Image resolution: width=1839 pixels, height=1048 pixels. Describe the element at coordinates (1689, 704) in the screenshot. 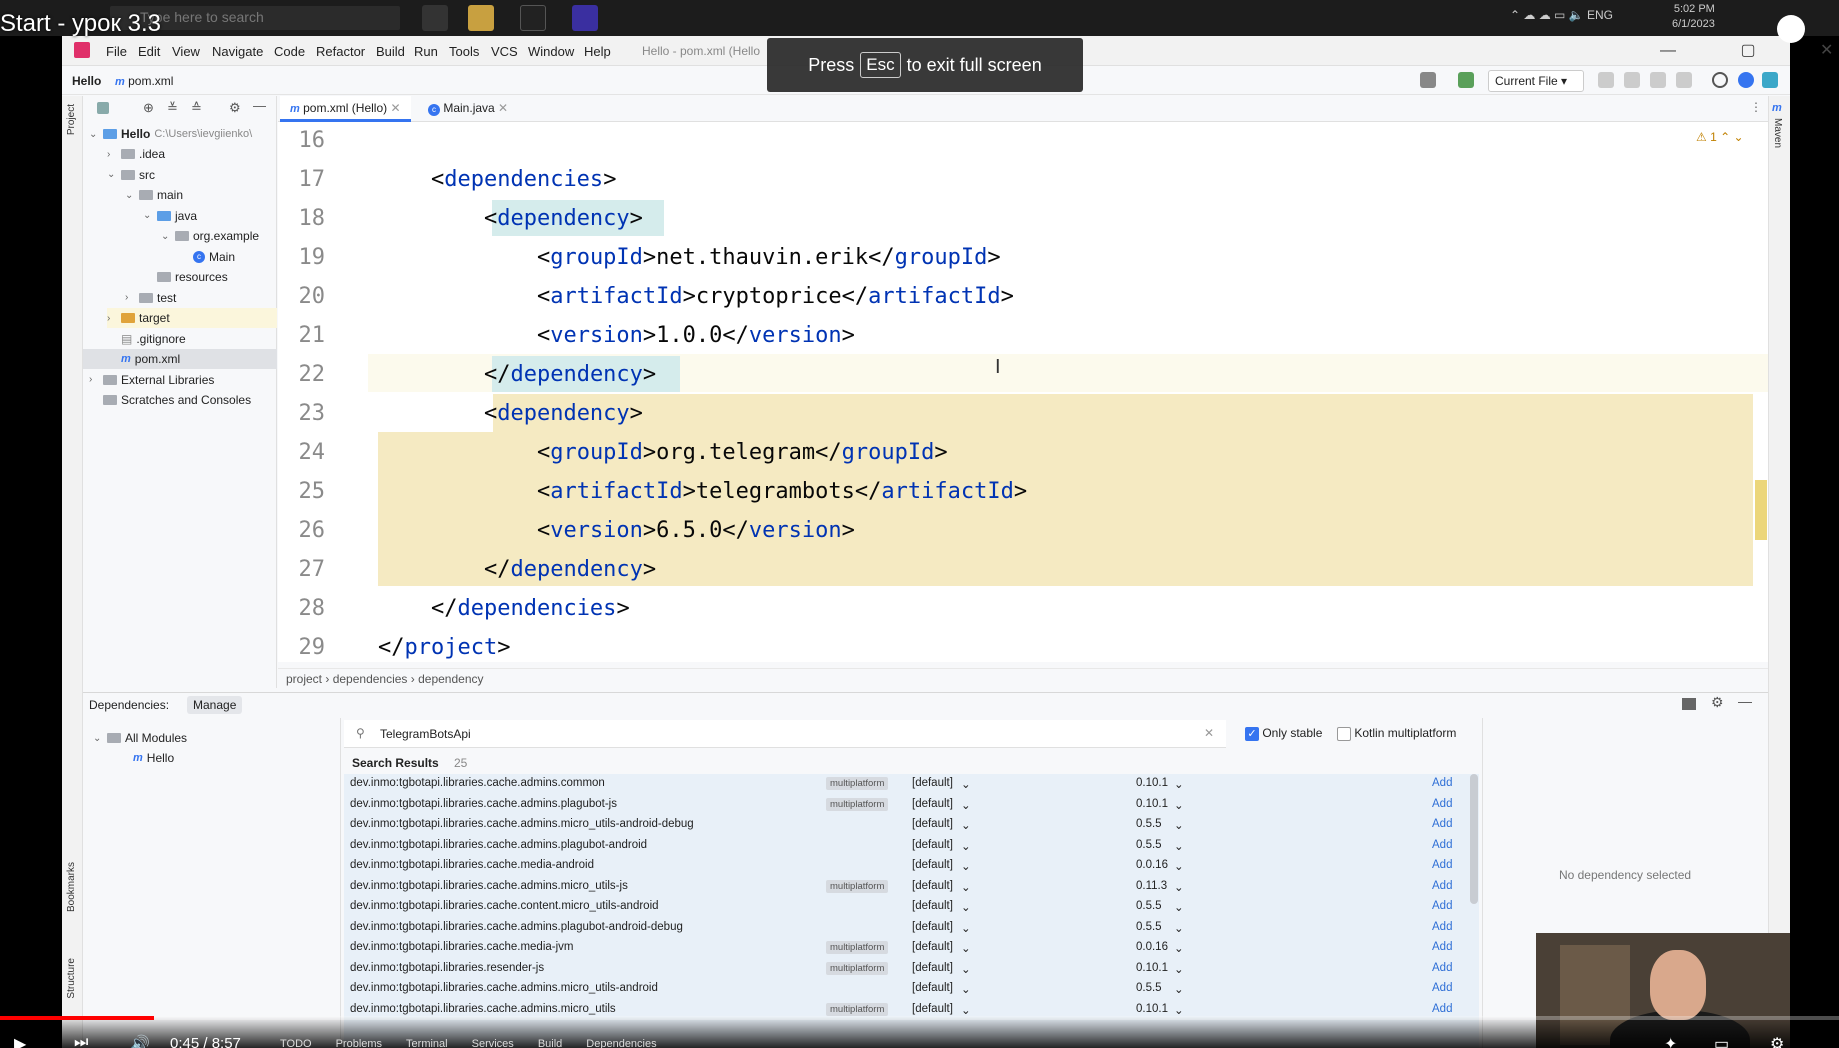

I see `layout-icon` at that location.